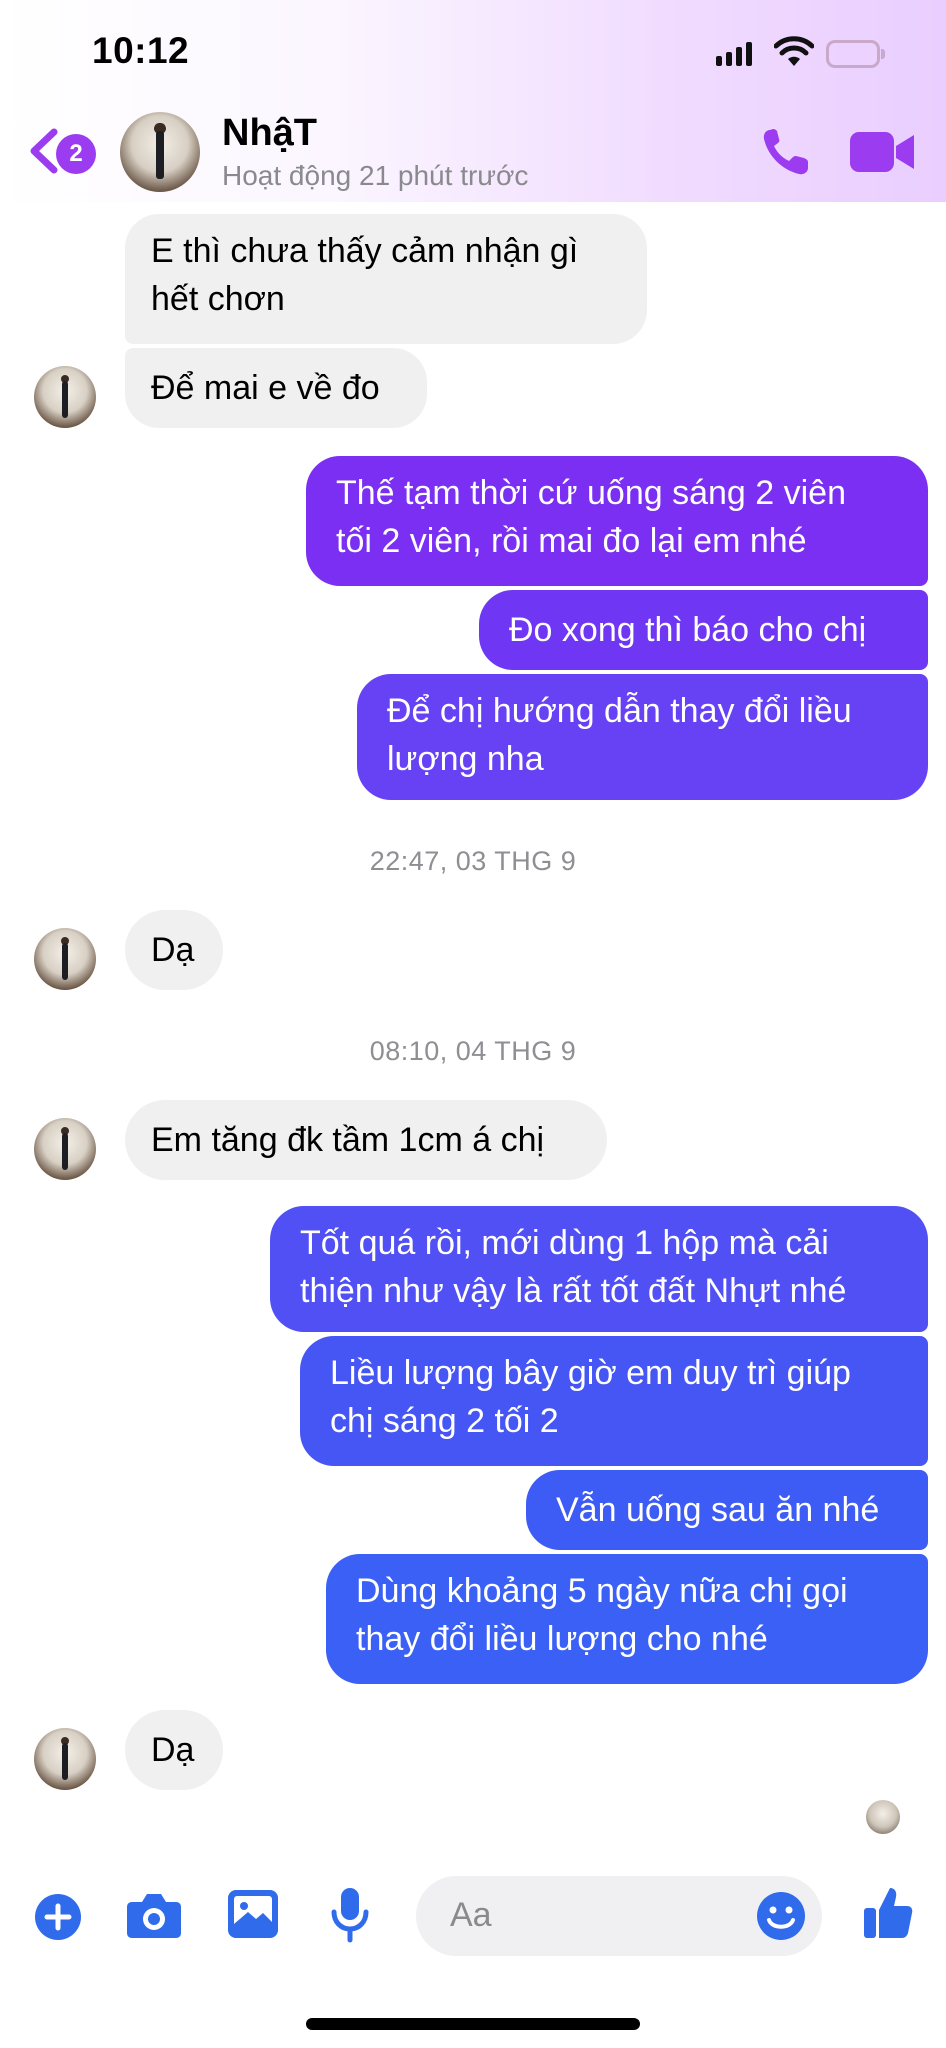 This screenshot has height=2048, width=946. What do you see at coordinates (590, 1373) in the screenshot?
I see `message-text-line: Liều lượng bây giờ em duy trì giúp` at bounding box center [590, 1373].